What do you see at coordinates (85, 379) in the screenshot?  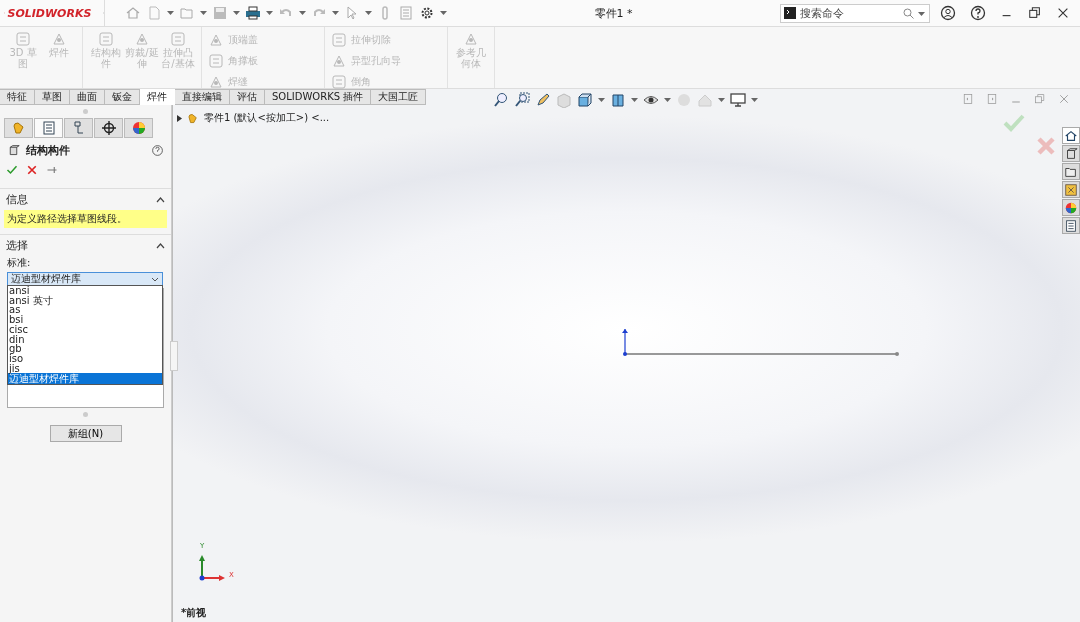 I see `dropdown-option: 迈迪型材焊件库` at bounding box center [85, 379].